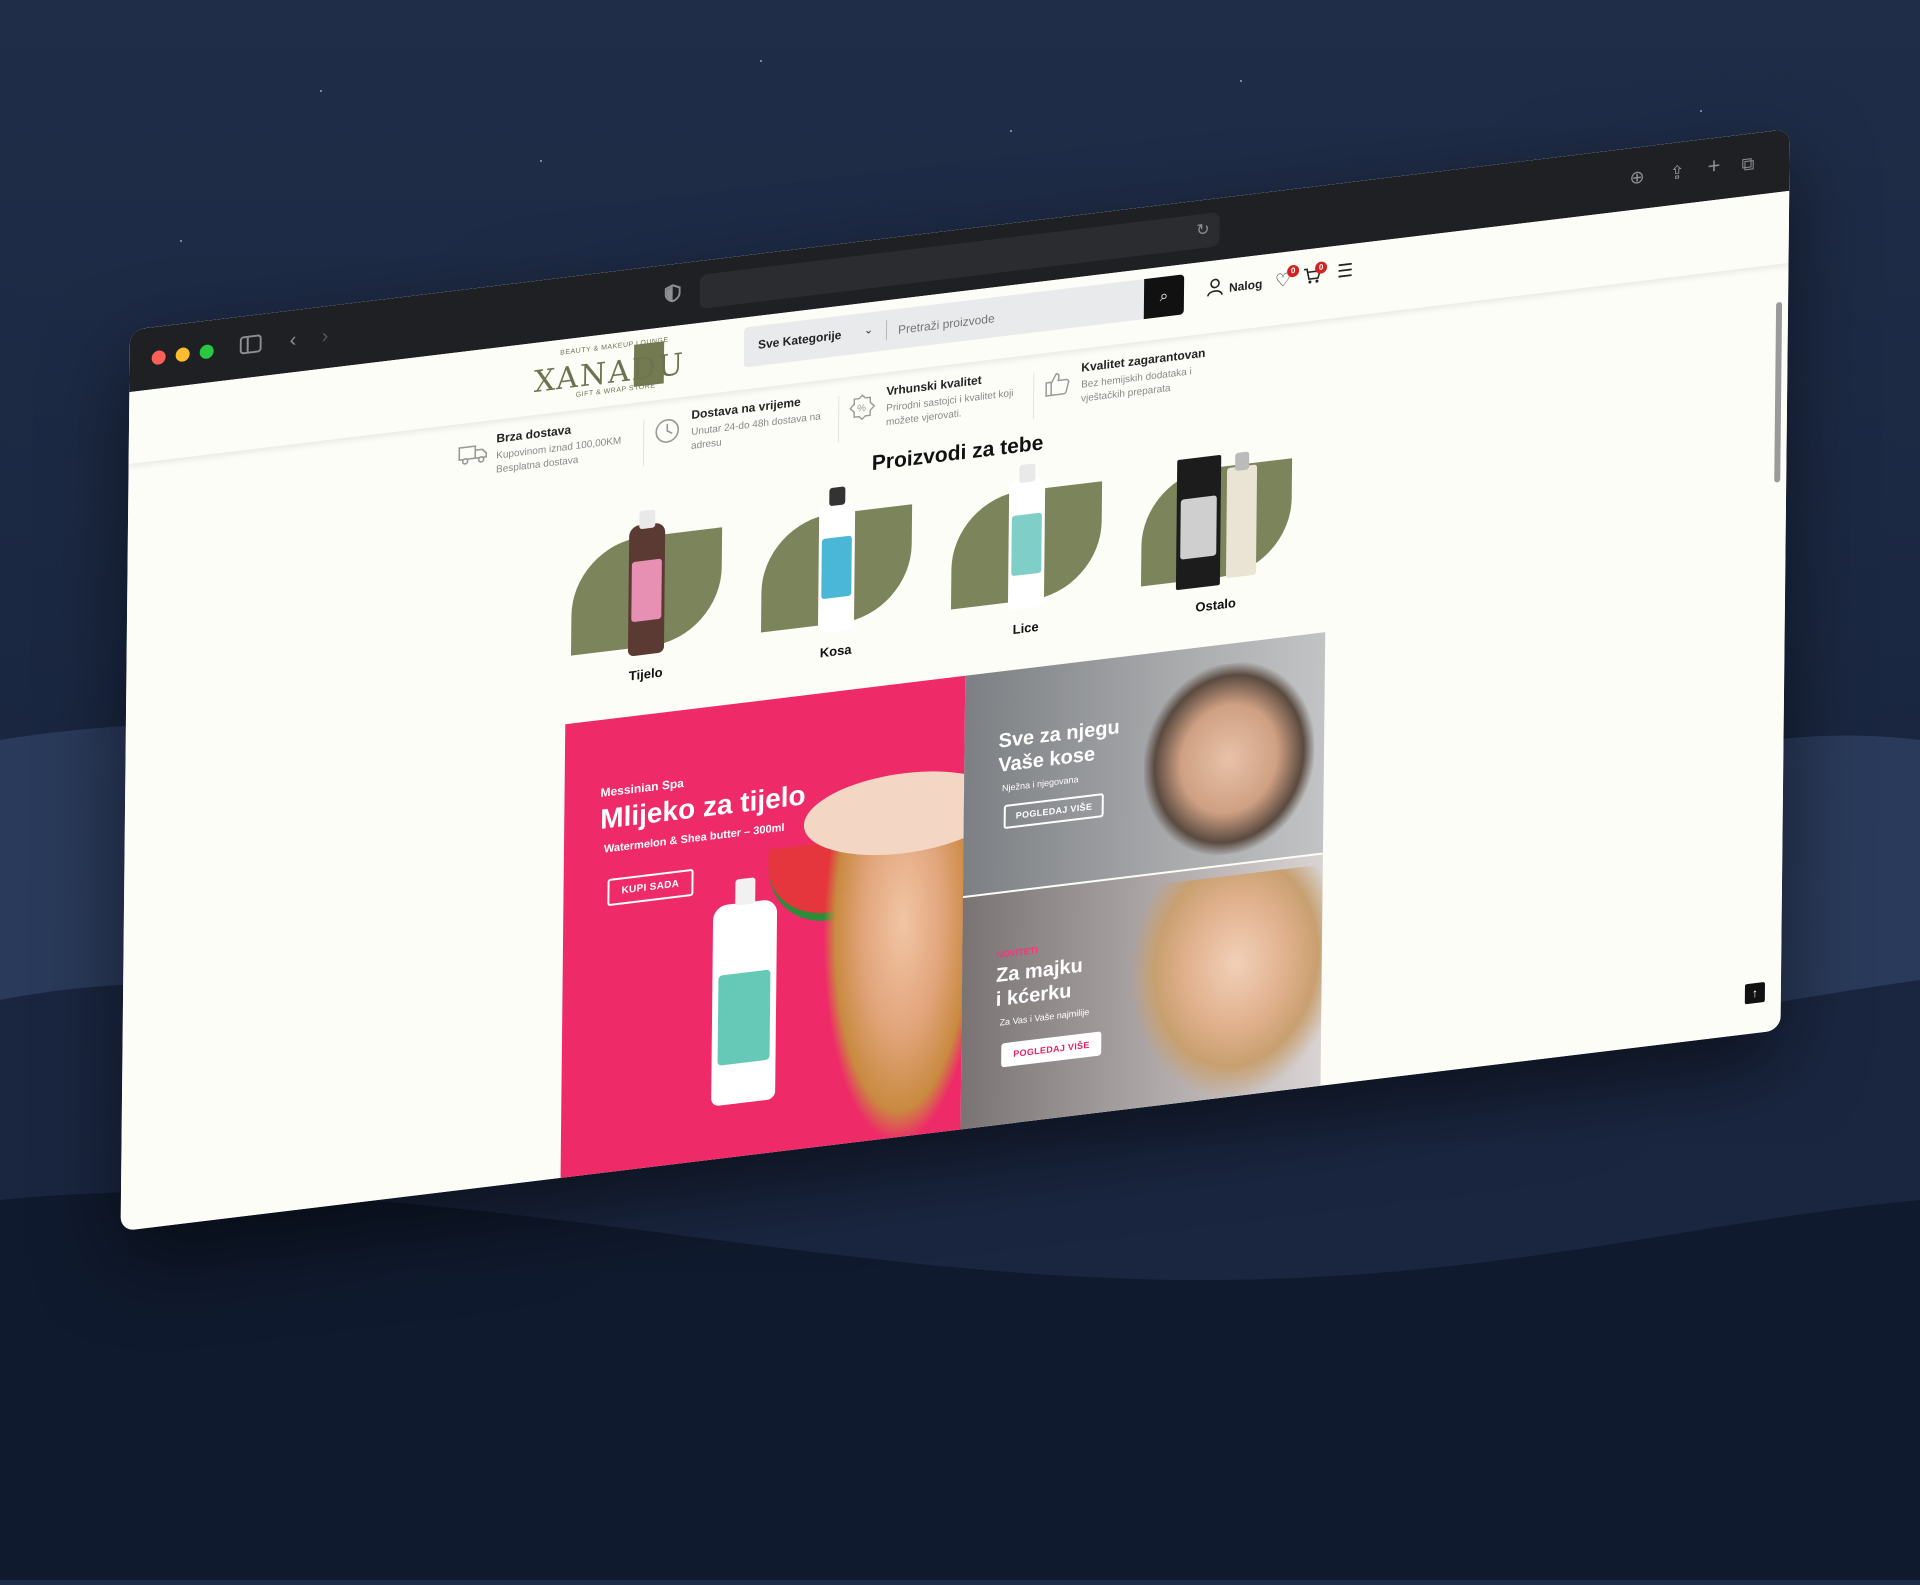  I want to click on back-icon: ‹, so click(293, 340).